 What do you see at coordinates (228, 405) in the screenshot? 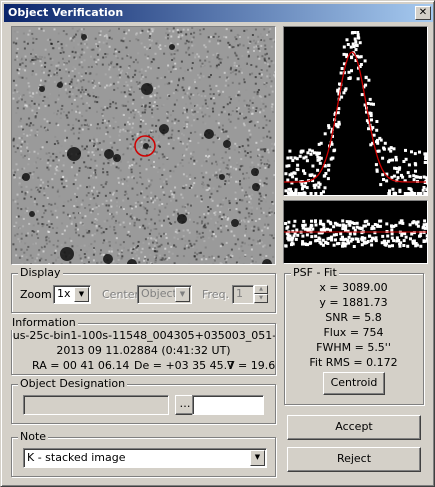
I see `designation-suffix-input` at bounding box center [228, 405].